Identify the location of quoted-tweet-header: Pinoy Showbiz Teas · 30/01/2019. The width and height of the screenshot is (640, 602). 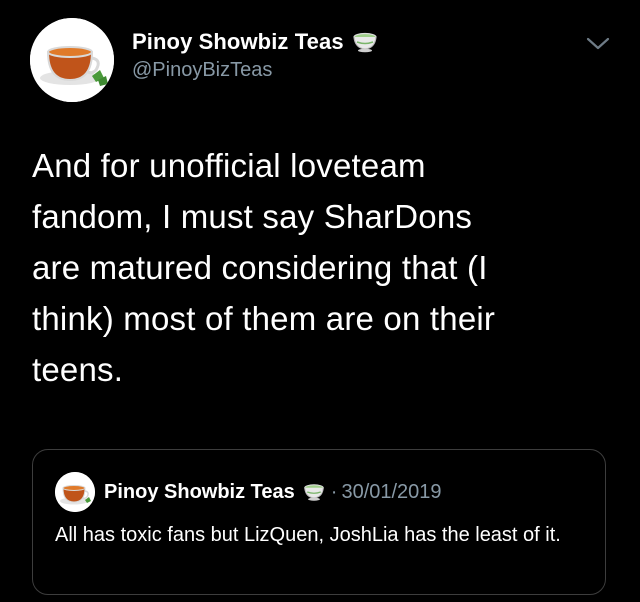
(248, 492).